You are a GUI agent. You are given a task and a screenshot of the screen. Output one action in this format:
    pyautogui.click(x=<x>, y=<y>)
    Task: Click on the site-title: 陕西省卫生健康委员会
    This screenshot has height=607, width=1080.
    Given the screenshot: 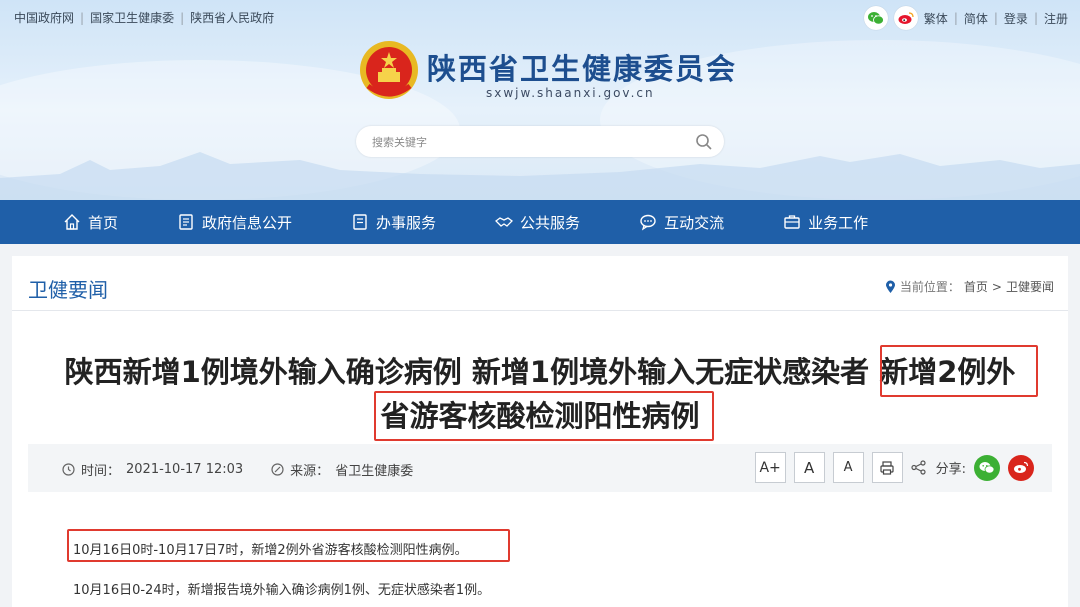 What is the action you would take?
    pyautogui.click(x=582, y=69)
    